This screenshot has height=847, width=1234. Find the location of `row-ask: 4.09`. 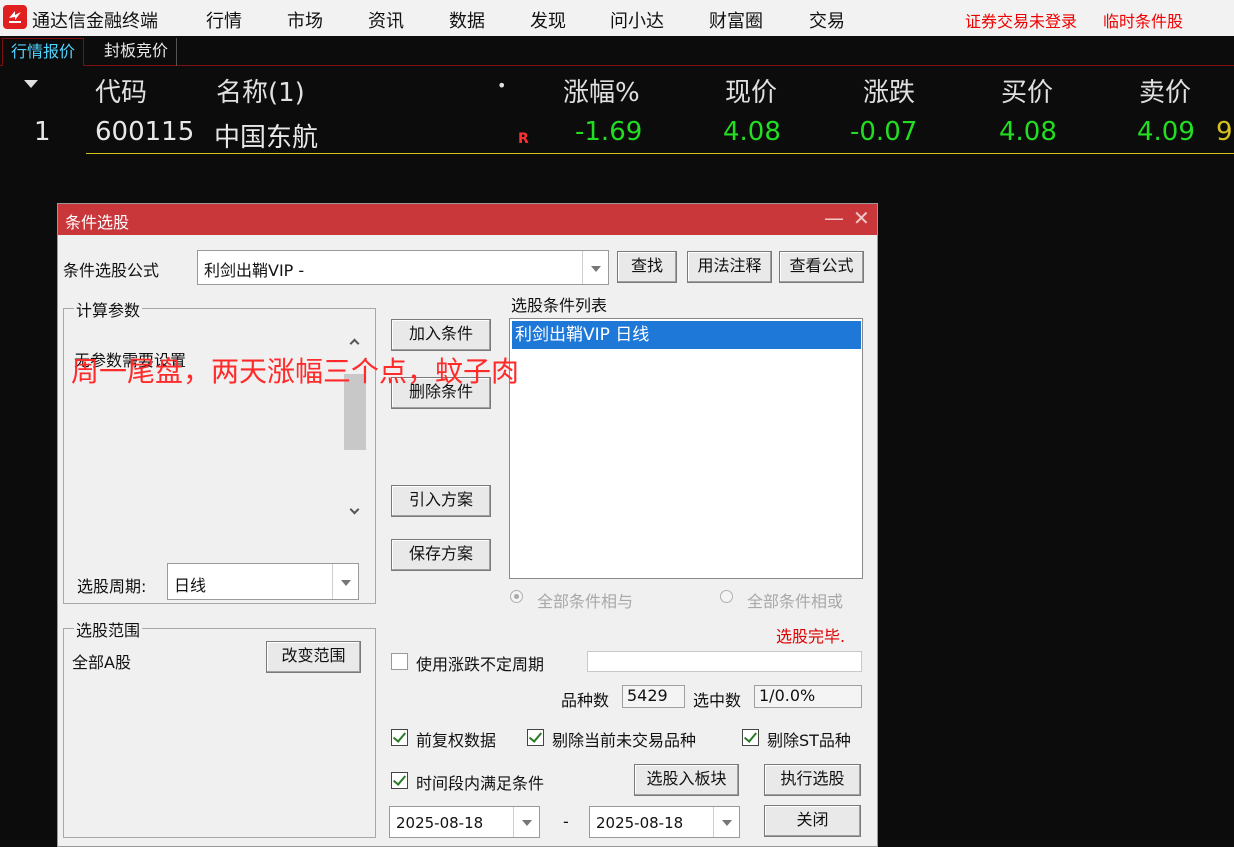

row-ask: 4.09 is located at coordinates (1166, 132).